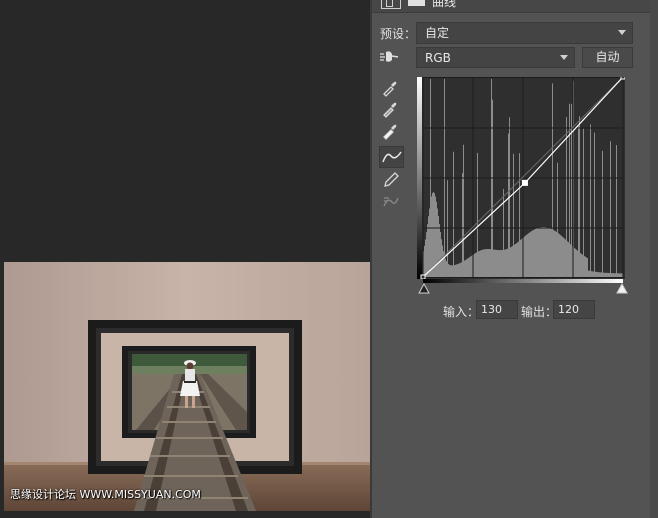 The image size is (658, 518). Describe the element at coordinates (416, 3) in the screenshot. I see `mask-icon` at that location.